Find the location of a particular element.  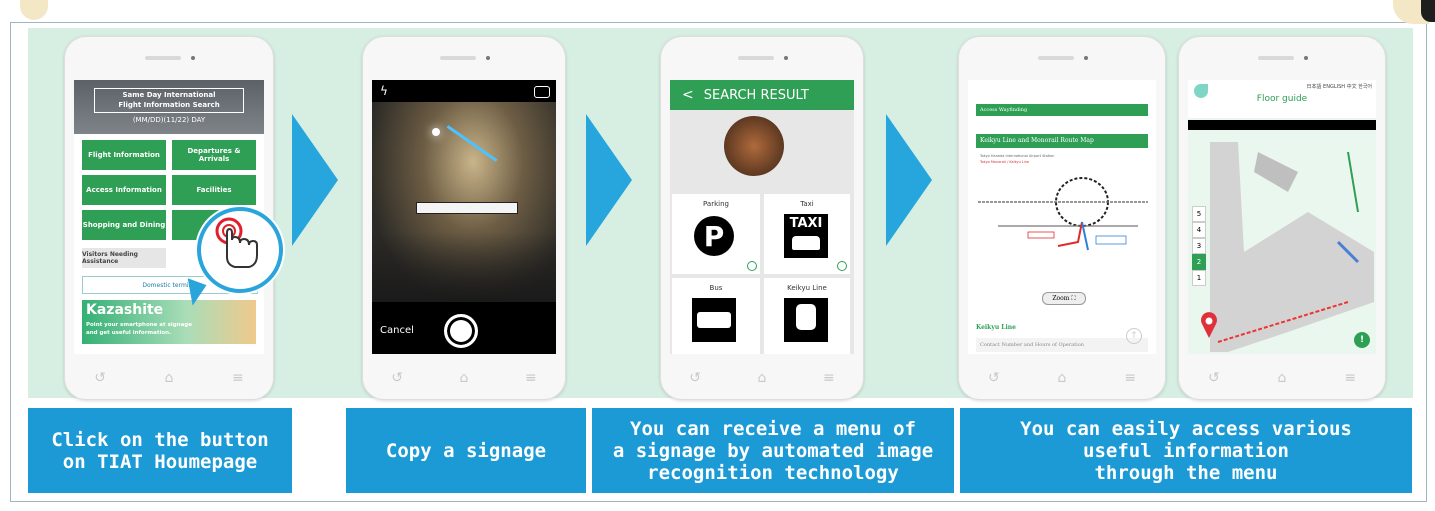

corner-ornament-left is located at coordinates (34, 10).